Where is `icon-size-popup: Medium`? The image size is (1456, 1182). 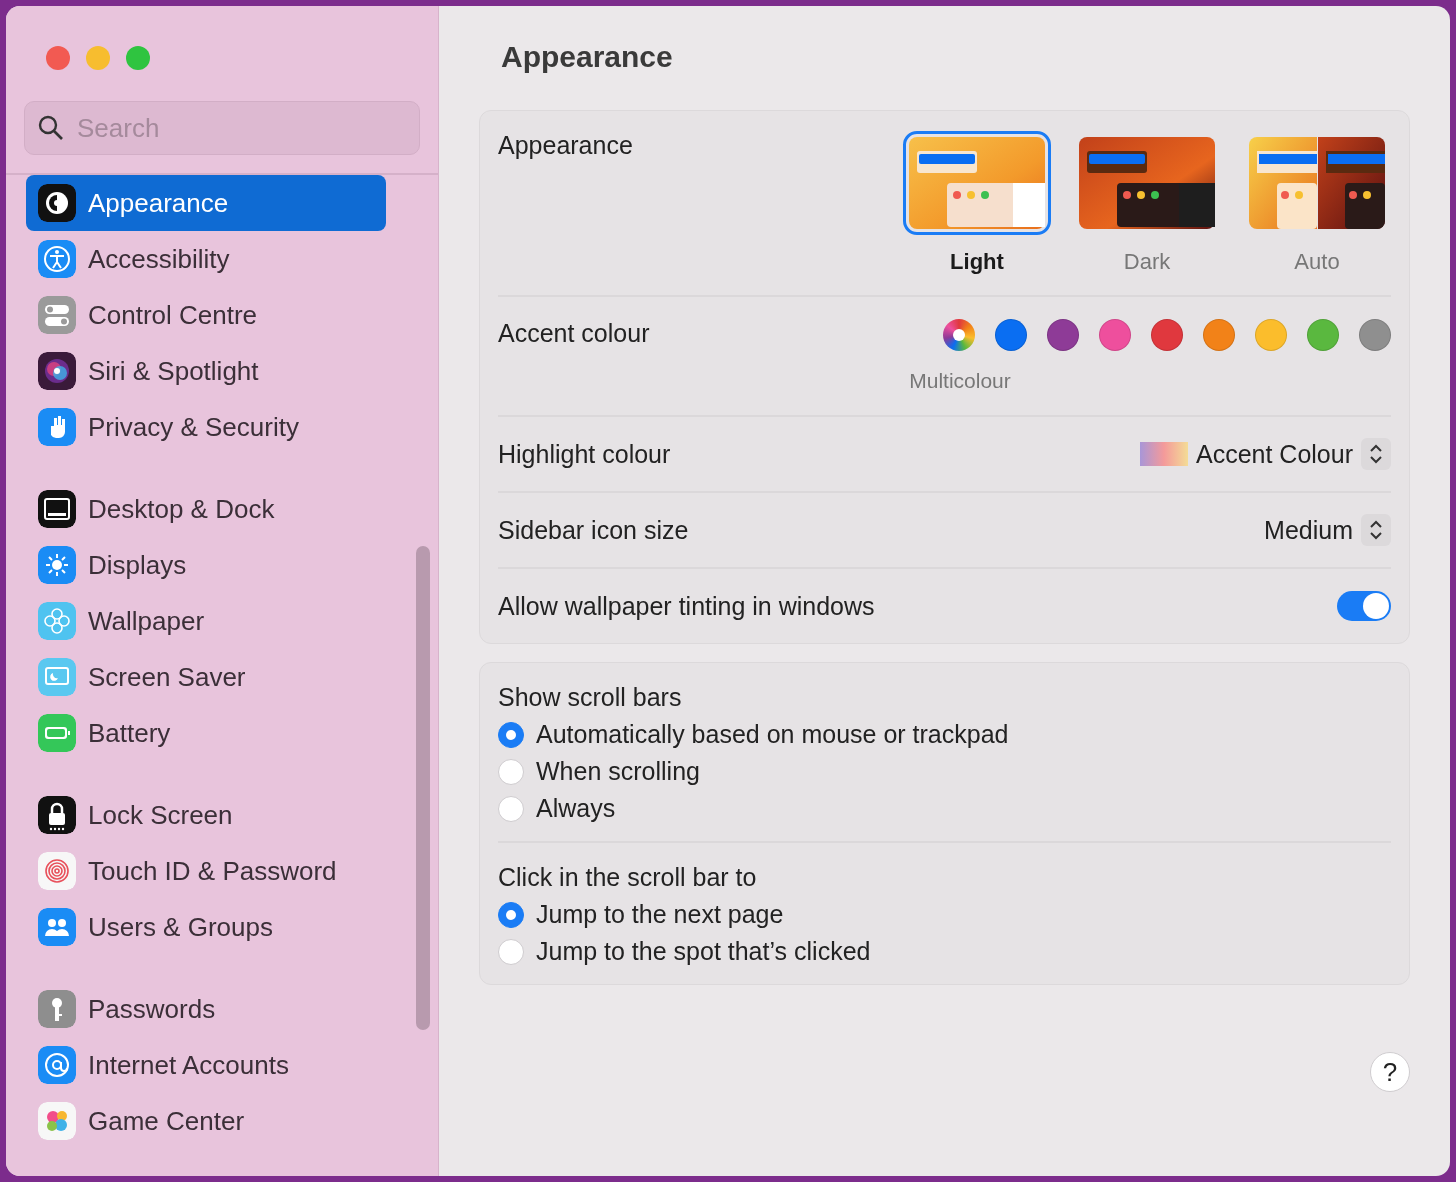 icon-size-popup: Medium is located at coordinates (1327, 530).